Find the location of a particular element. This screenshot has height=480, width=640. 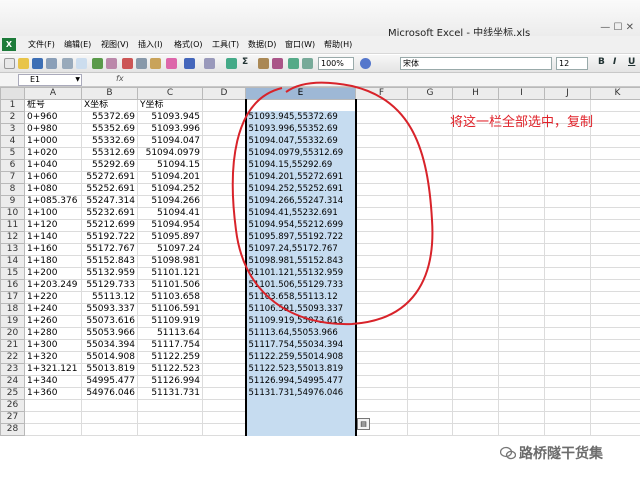

column-header-b: B is located at coordinates (109, 93).